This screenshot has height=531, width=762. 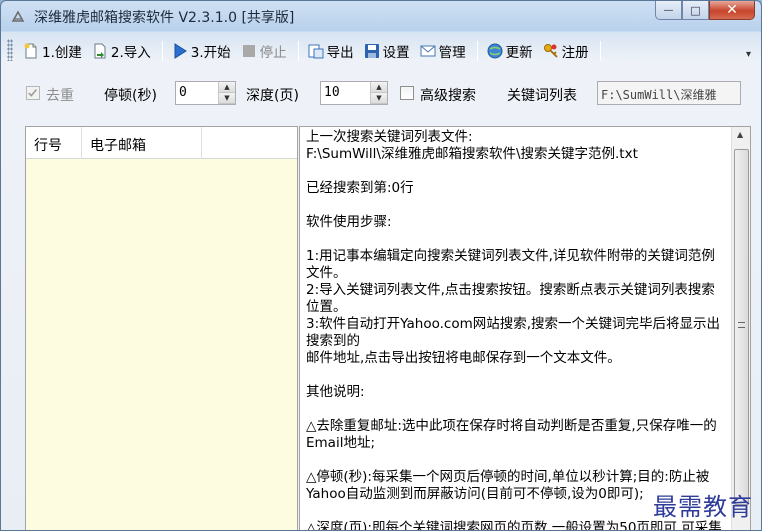 I want to click on import-icon, so click(x=100, y=51).